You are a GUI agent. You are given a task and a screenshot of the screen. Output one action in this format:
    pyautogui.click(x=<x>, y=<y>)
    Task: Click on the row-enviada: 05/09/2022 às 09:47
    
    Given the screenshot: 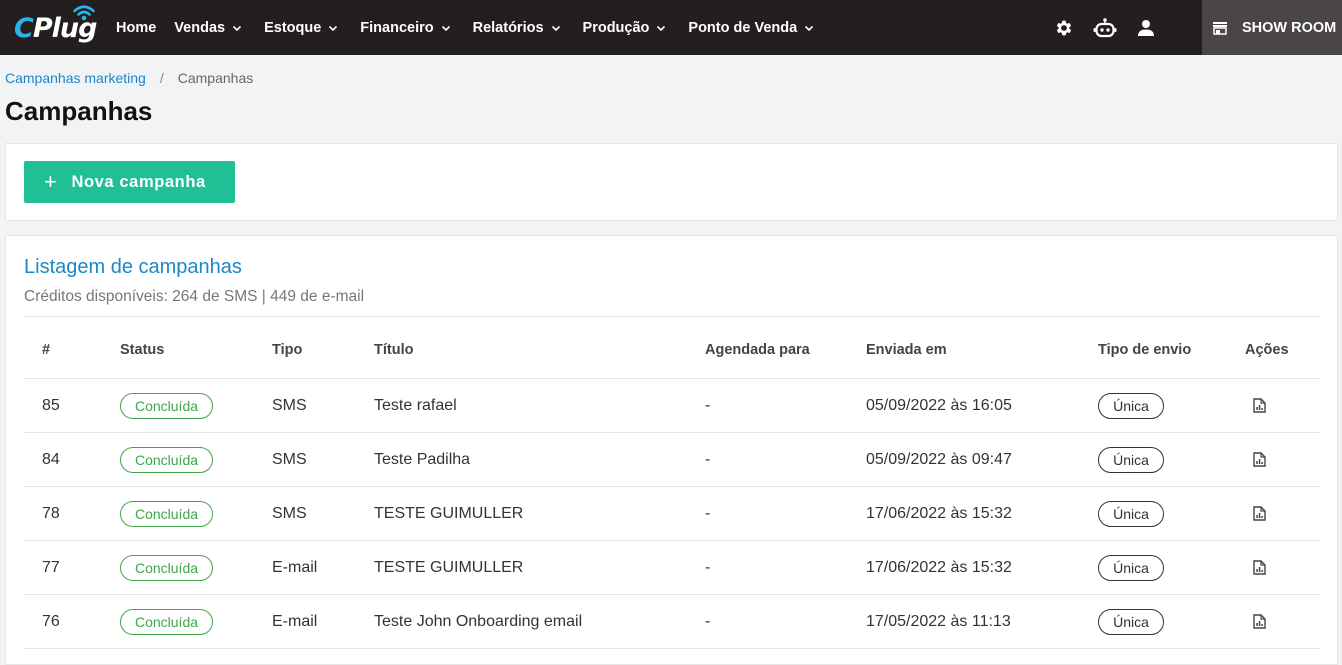 What is the action you would take?
    pyautogui.click(x=939, y=459)
    